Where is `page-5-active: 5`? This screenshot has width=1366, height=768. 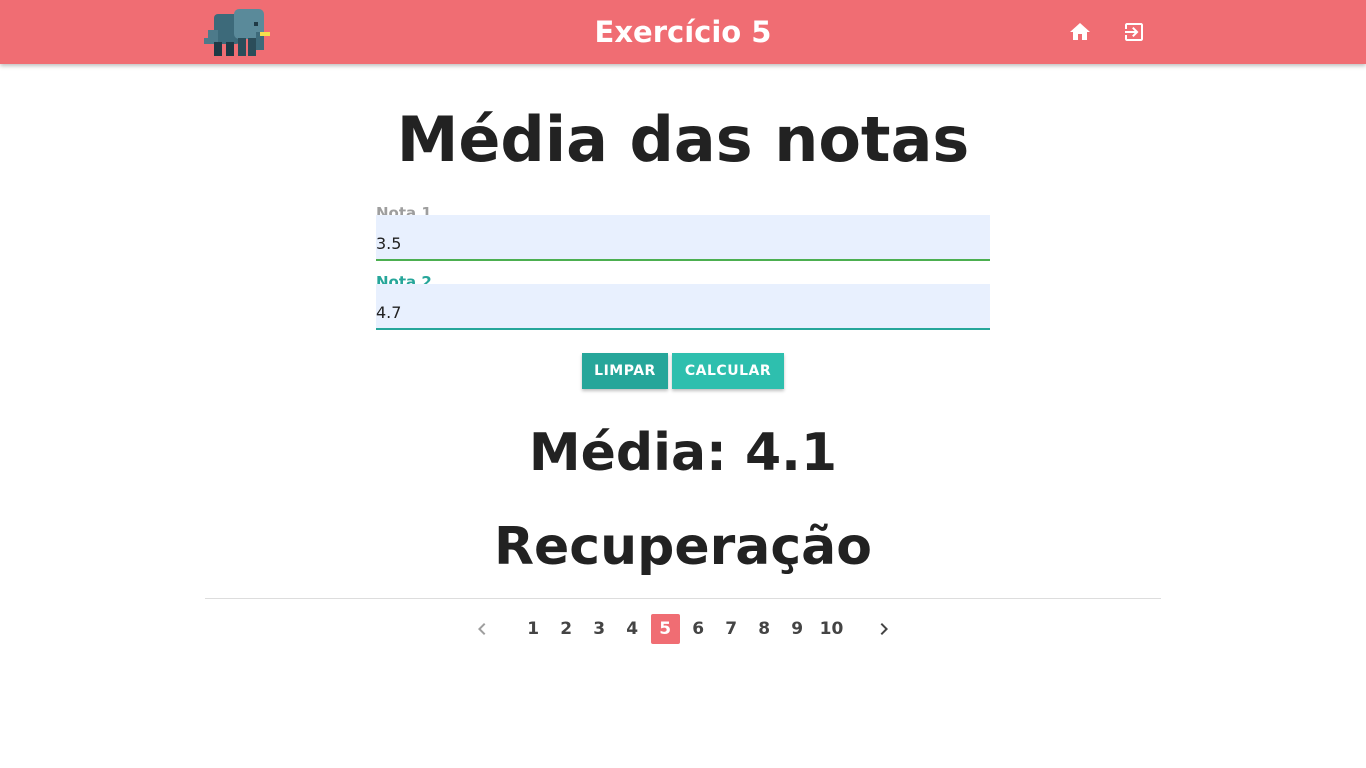 page-5-active: 5 is located at coordinates (665, 629).